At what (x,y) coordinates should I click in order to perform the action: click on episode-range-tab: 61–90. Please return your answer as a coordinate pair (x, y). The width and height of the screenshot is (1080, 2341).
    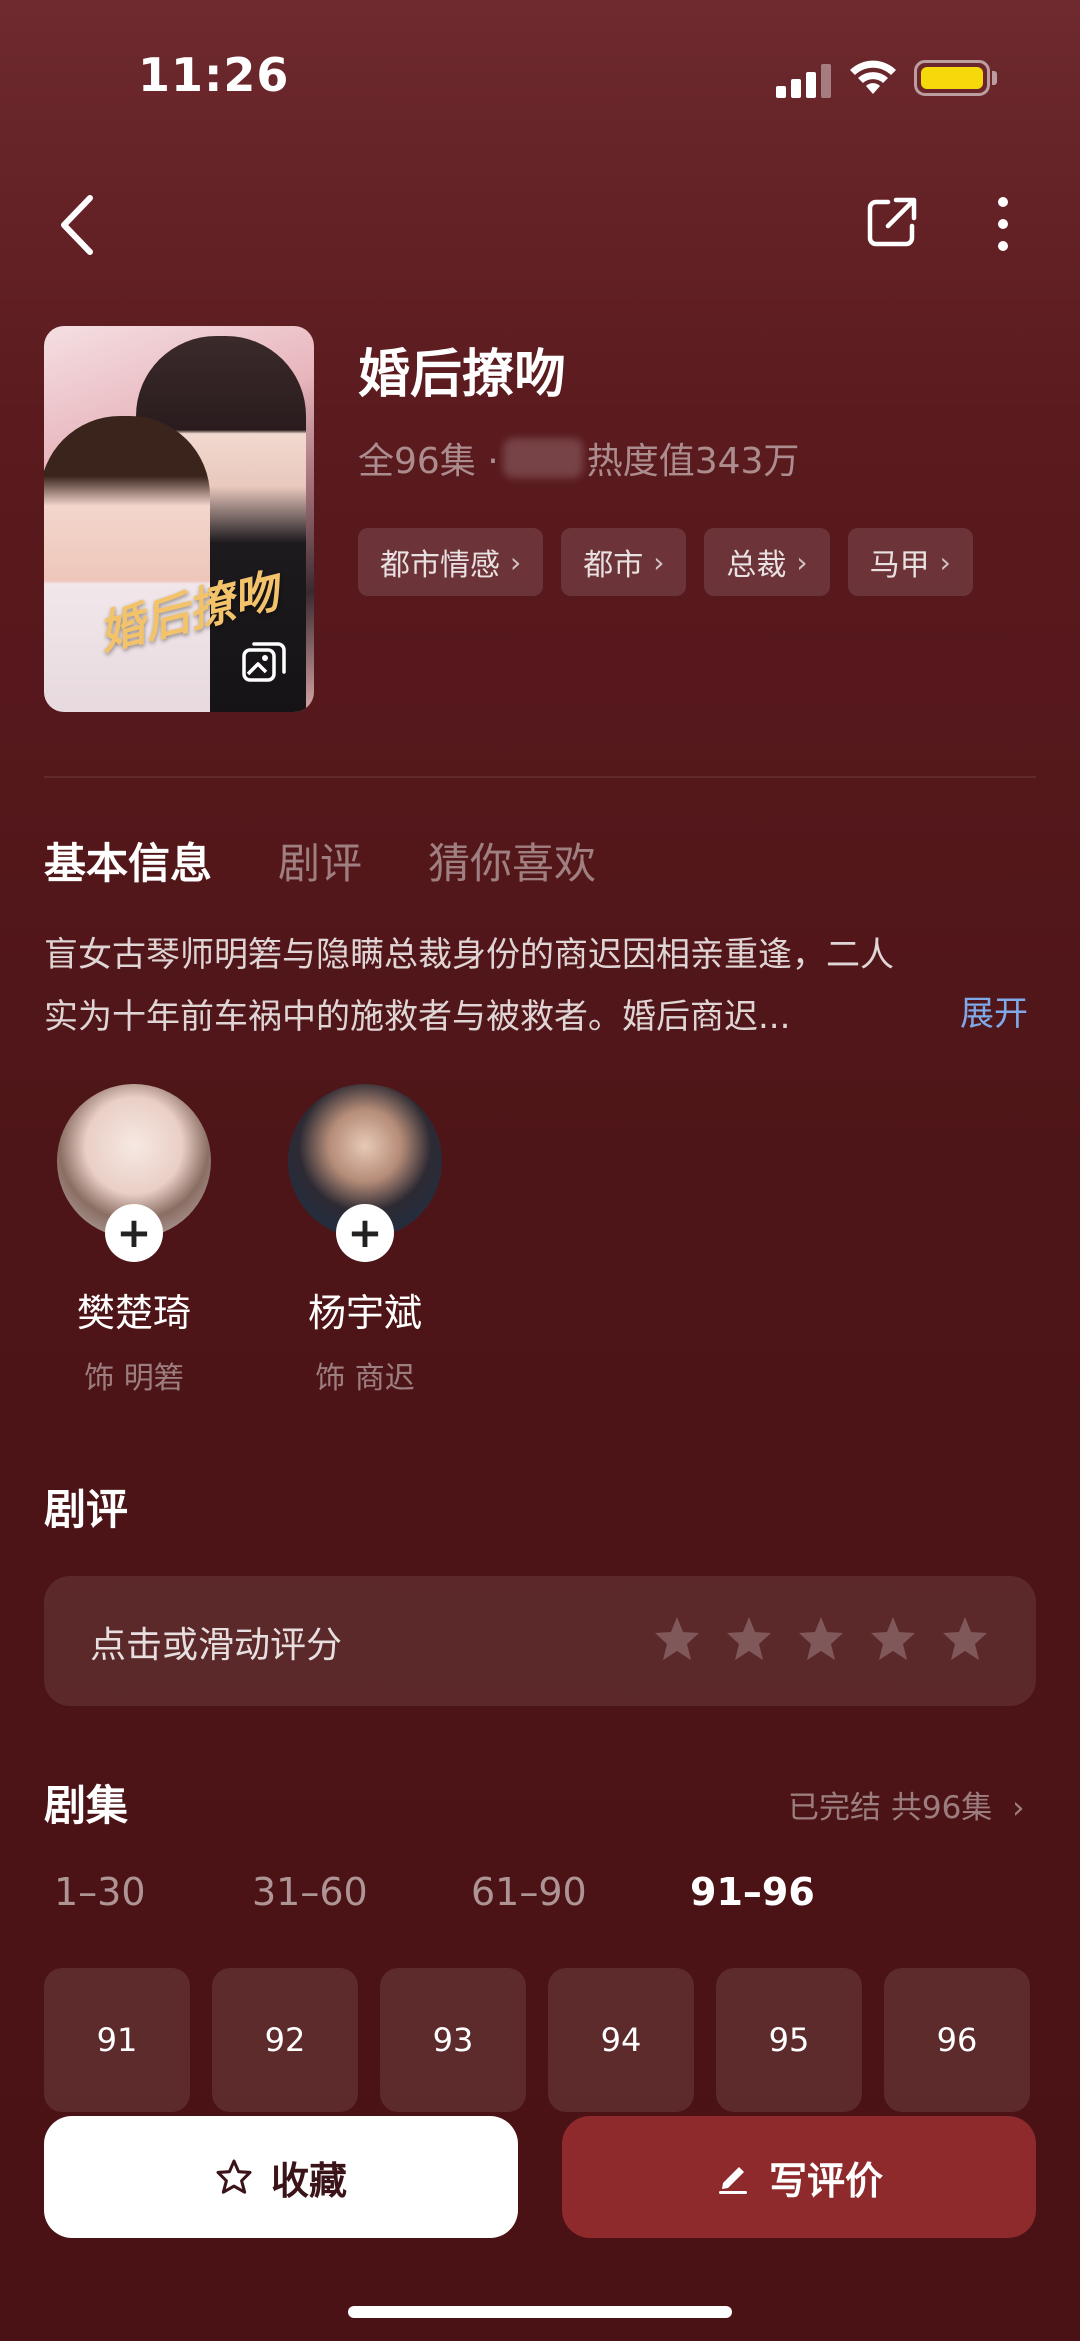
    Looking at the image, I should click on (580, 1892).